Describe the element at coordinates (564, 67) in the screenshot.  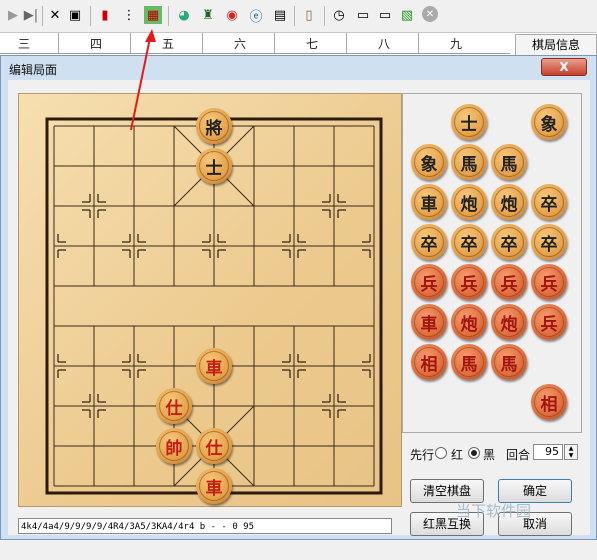
I see `dialog-close-button: X` at that location.